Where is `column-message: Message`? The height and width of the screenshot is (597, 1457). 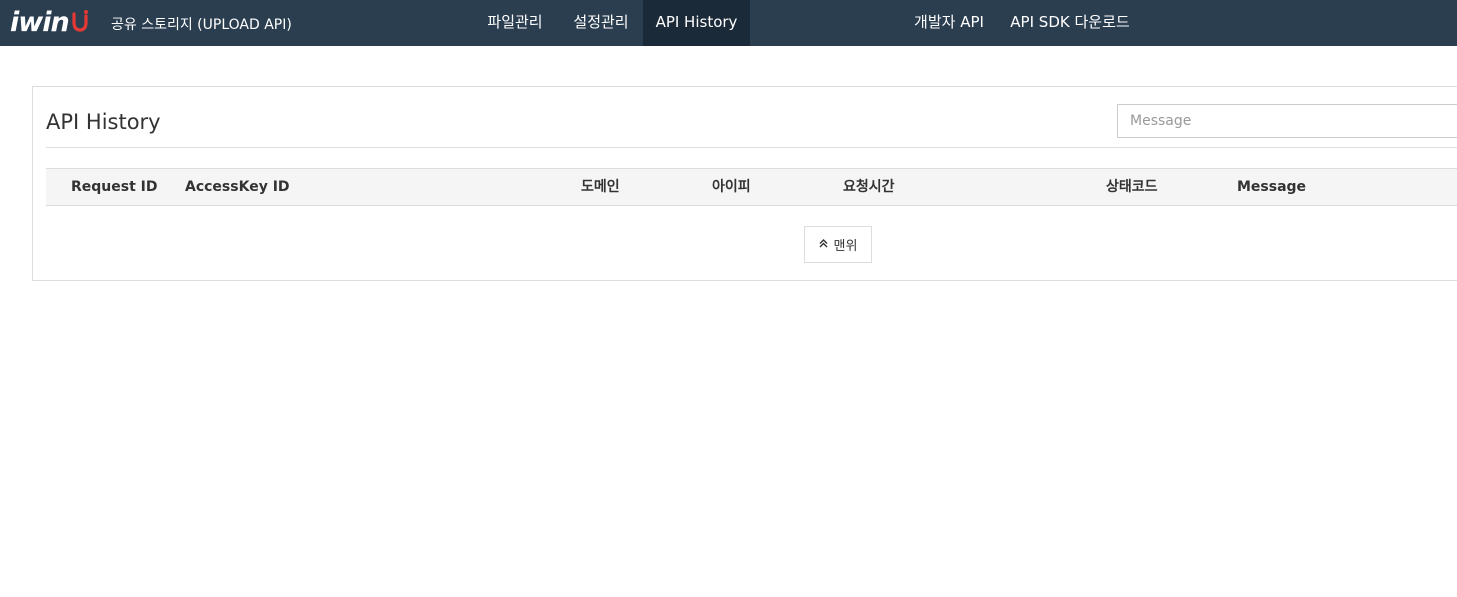 column-message: Message is located at coordinates (1271, 187).